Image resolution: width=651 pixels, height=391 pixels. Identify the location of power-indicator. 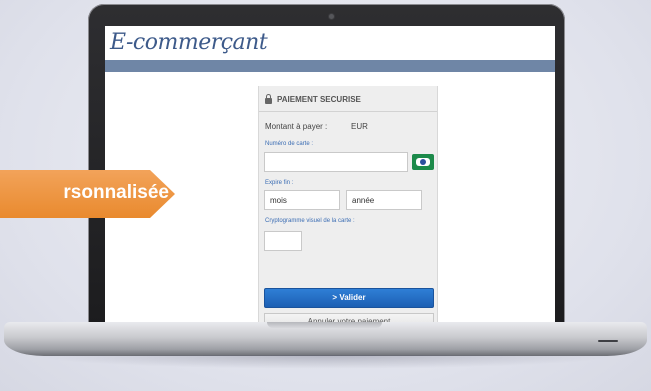
(608, 341).